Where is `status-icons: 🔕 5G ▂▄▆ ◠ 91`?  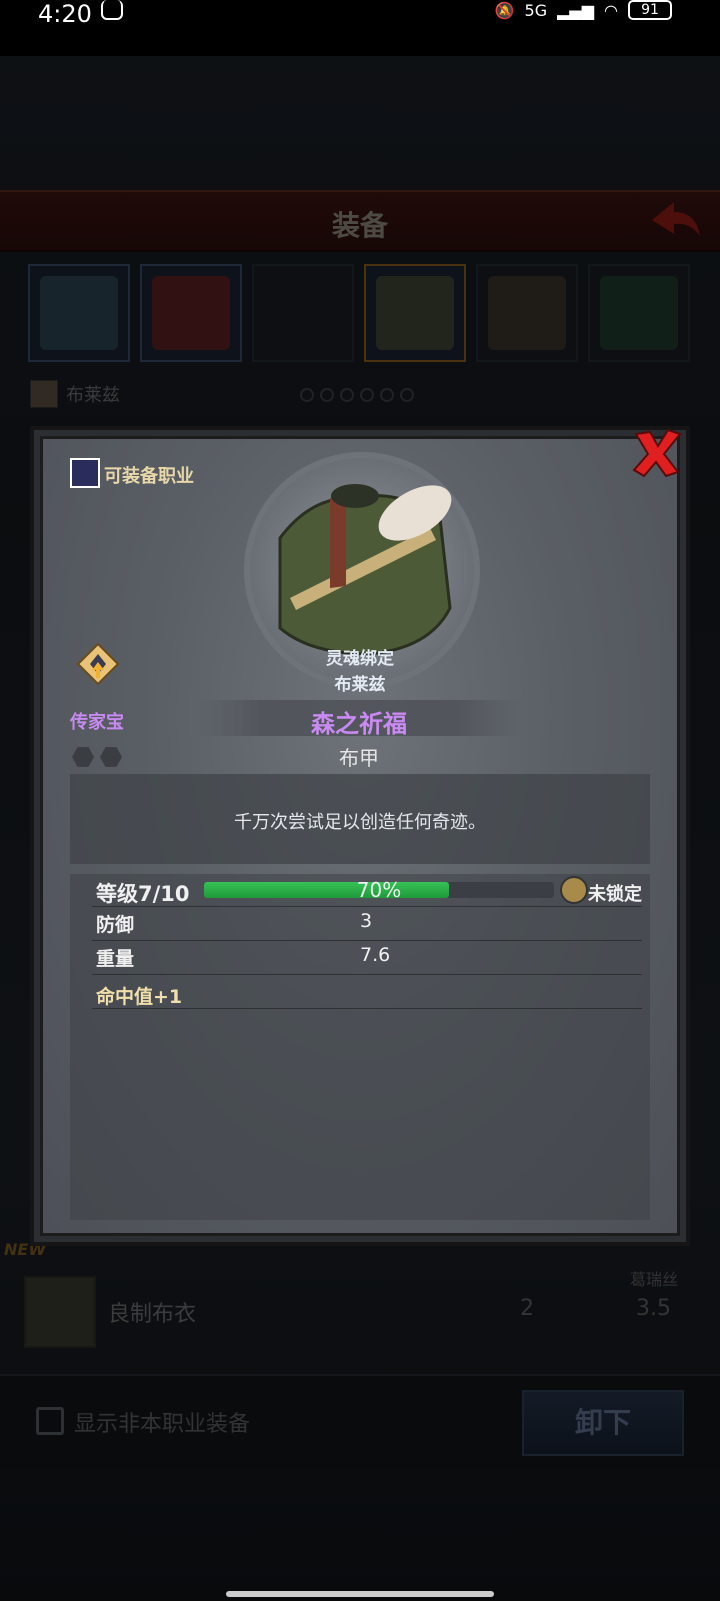 status-icons: 🔕 5G ▂▄▆ ◠ 91 is located at coordinates (583, 10).